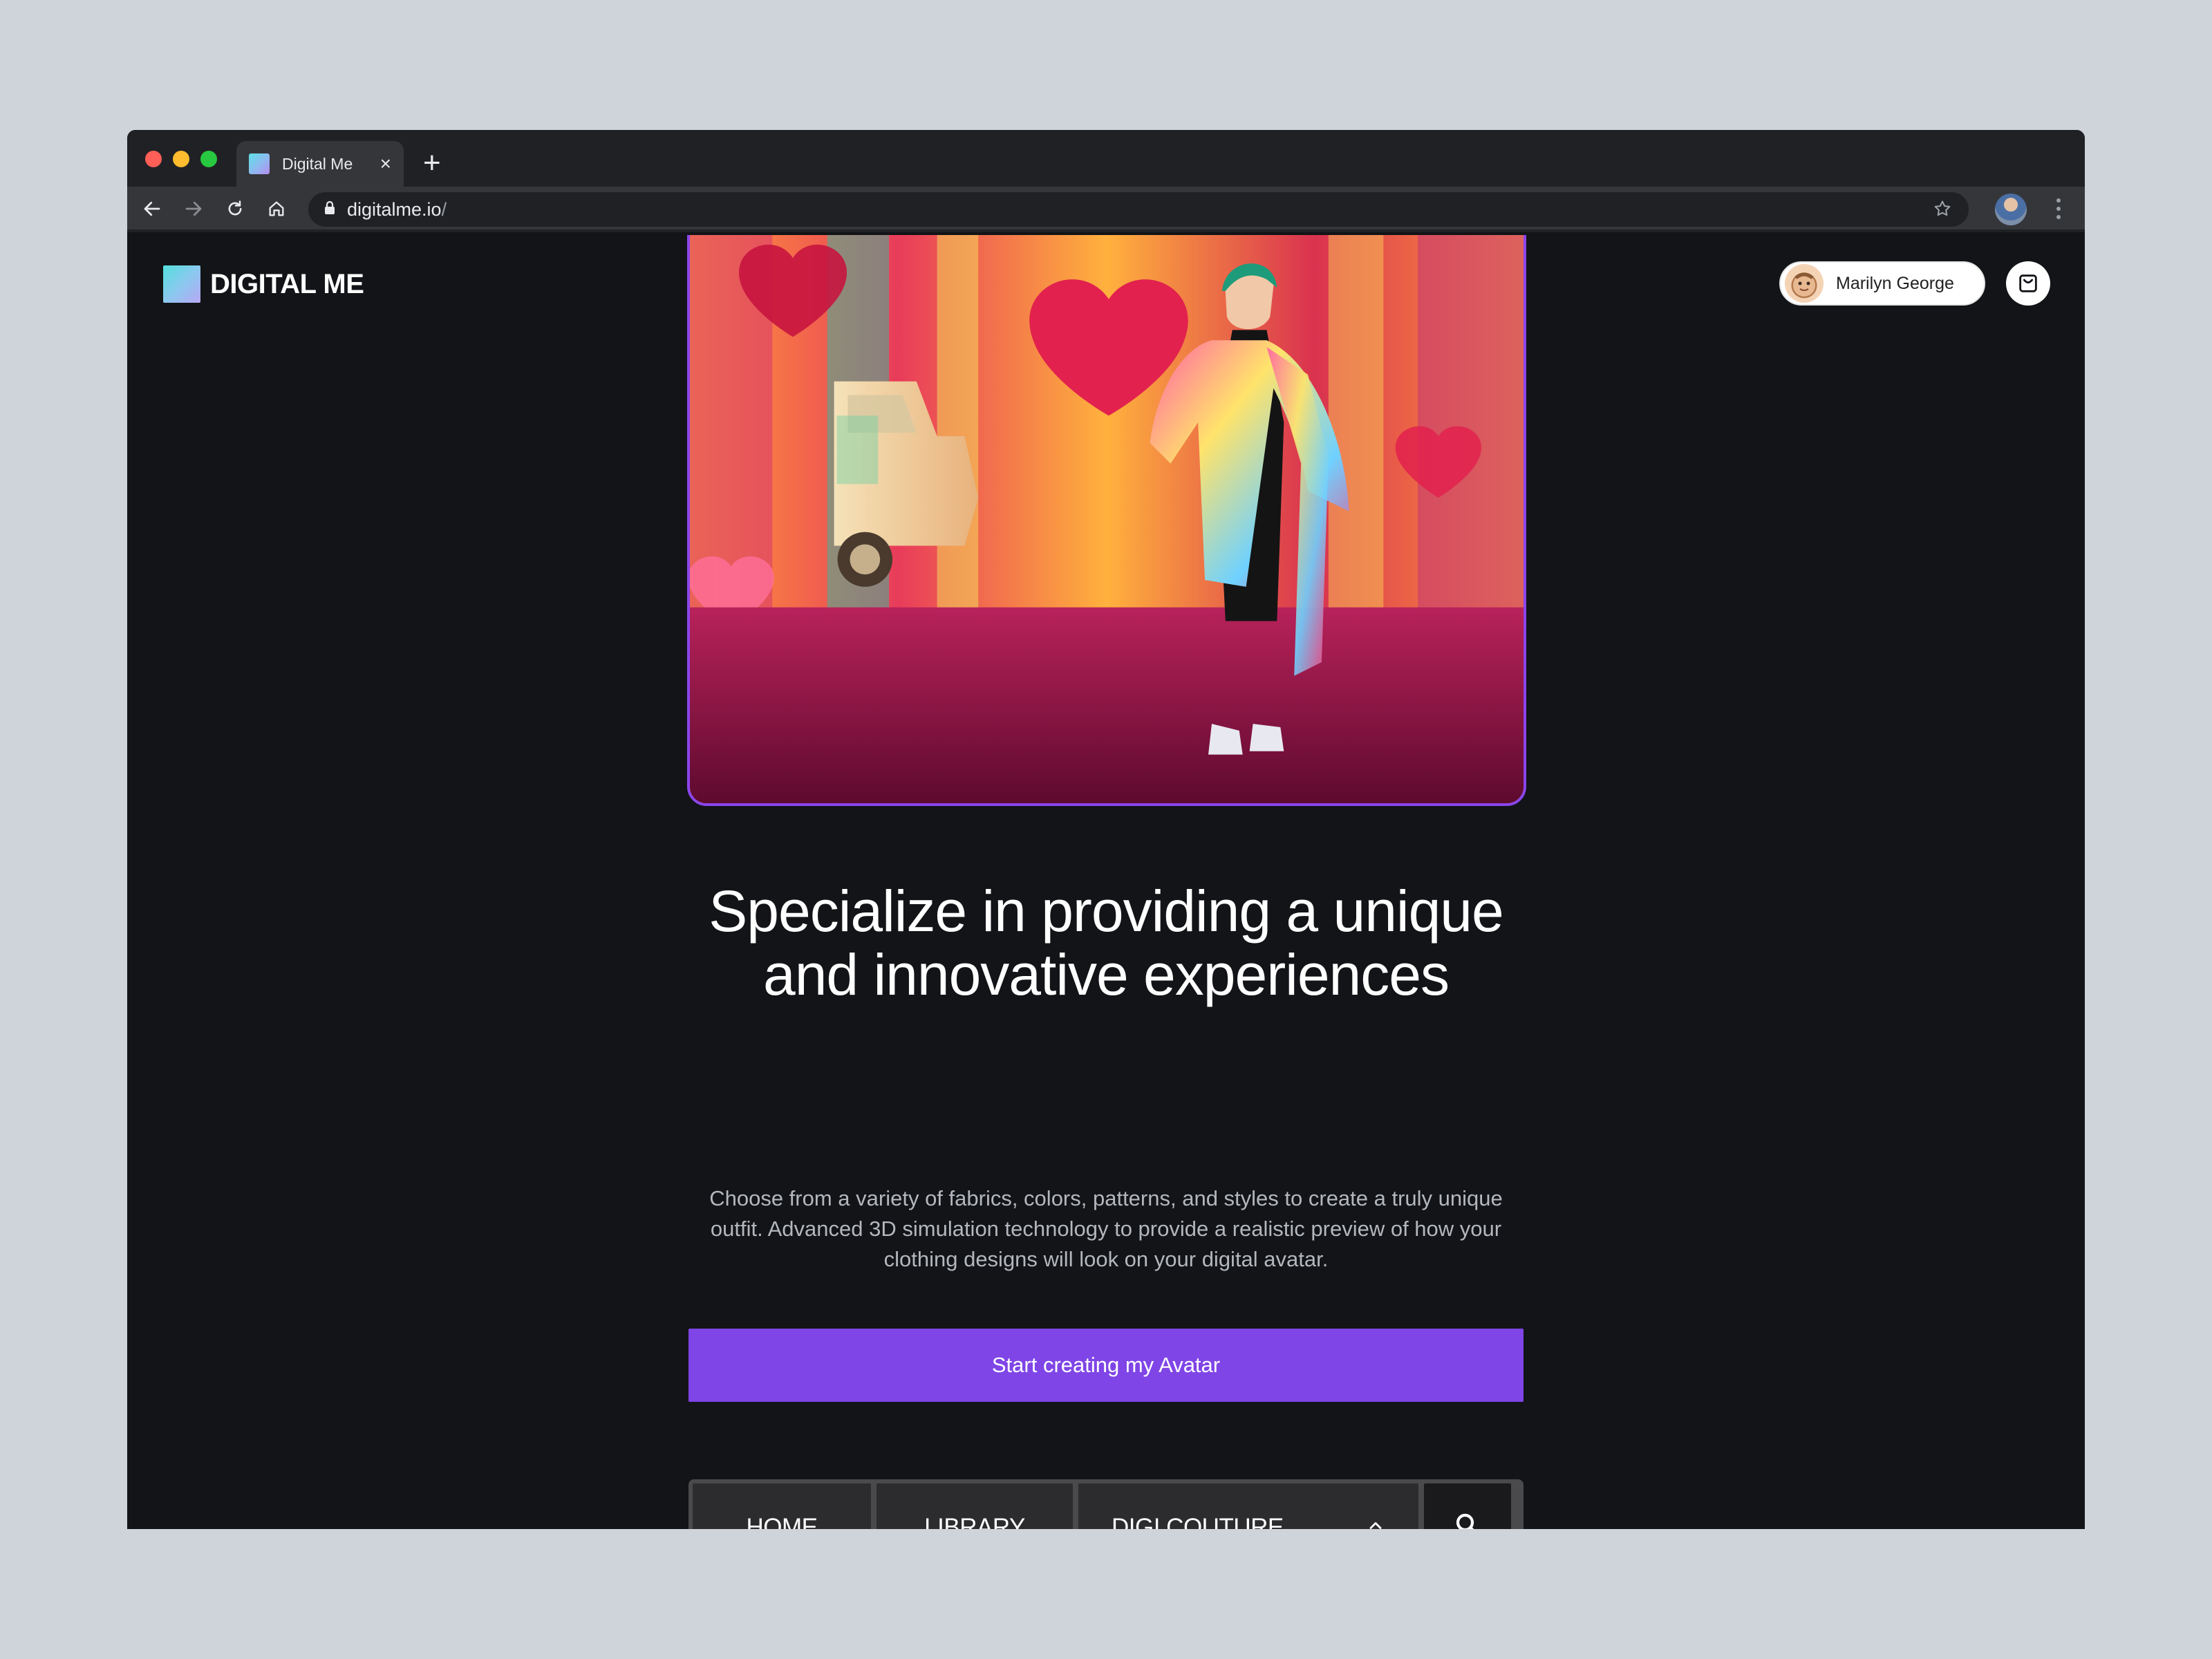  Describe the element at coordinates (782, 1521) in the screenshot. I see `nav-home-label: HOME` at that location.